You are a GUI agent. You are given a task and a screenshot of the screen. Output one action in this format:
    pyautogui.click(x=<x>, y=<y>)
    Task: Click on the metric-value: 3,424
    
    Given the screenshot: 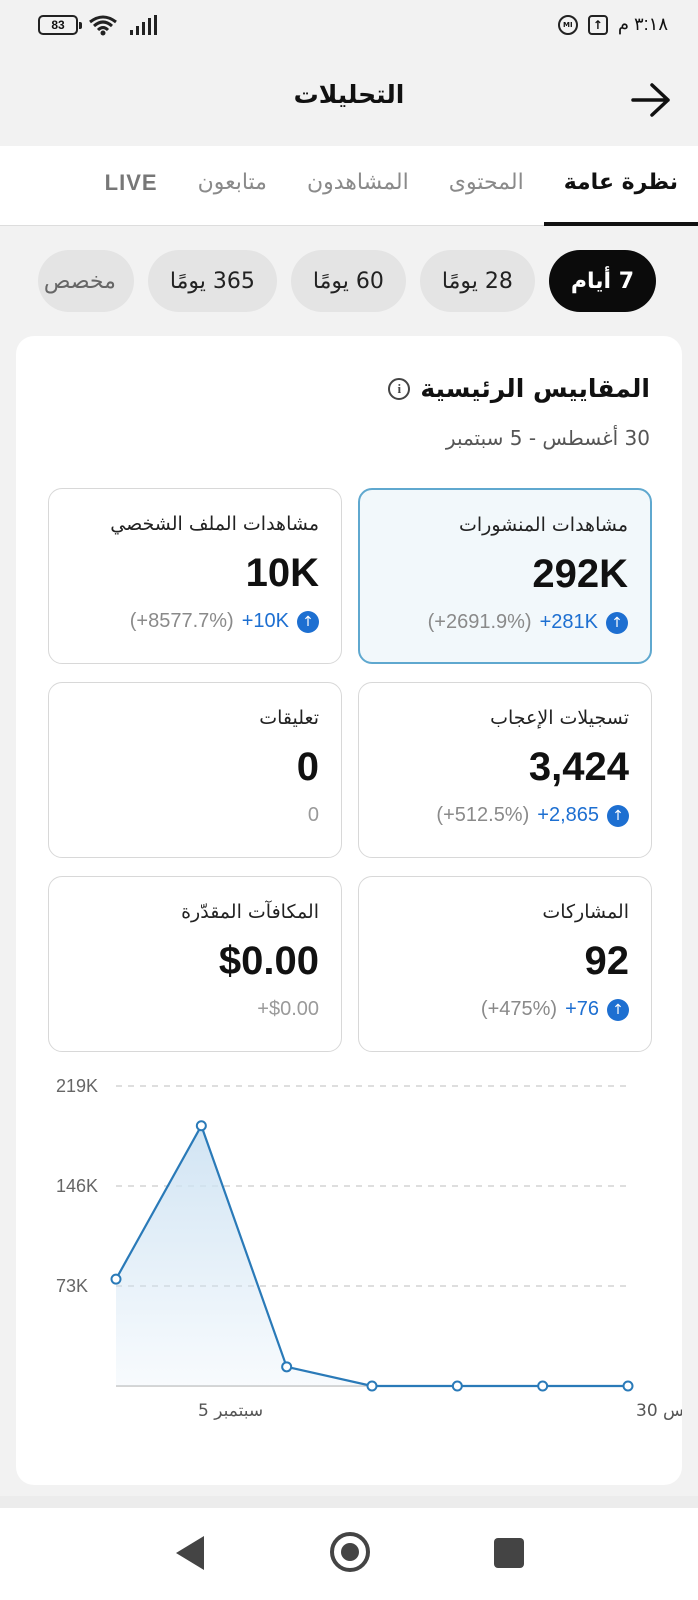 What is the action you would take?
    pyautogui.click(x=578, y=767)
    